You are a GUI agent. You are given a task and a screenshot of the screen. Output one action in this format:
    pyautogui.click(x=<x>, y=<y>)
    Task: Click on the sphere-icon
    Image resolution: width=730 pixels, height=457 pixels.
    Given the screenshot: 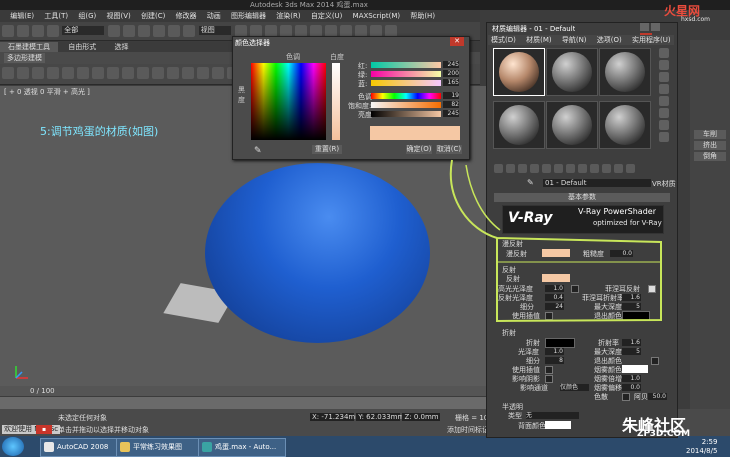 What is the action you would take?
    pyautogui.click(x=98, y=73)
    